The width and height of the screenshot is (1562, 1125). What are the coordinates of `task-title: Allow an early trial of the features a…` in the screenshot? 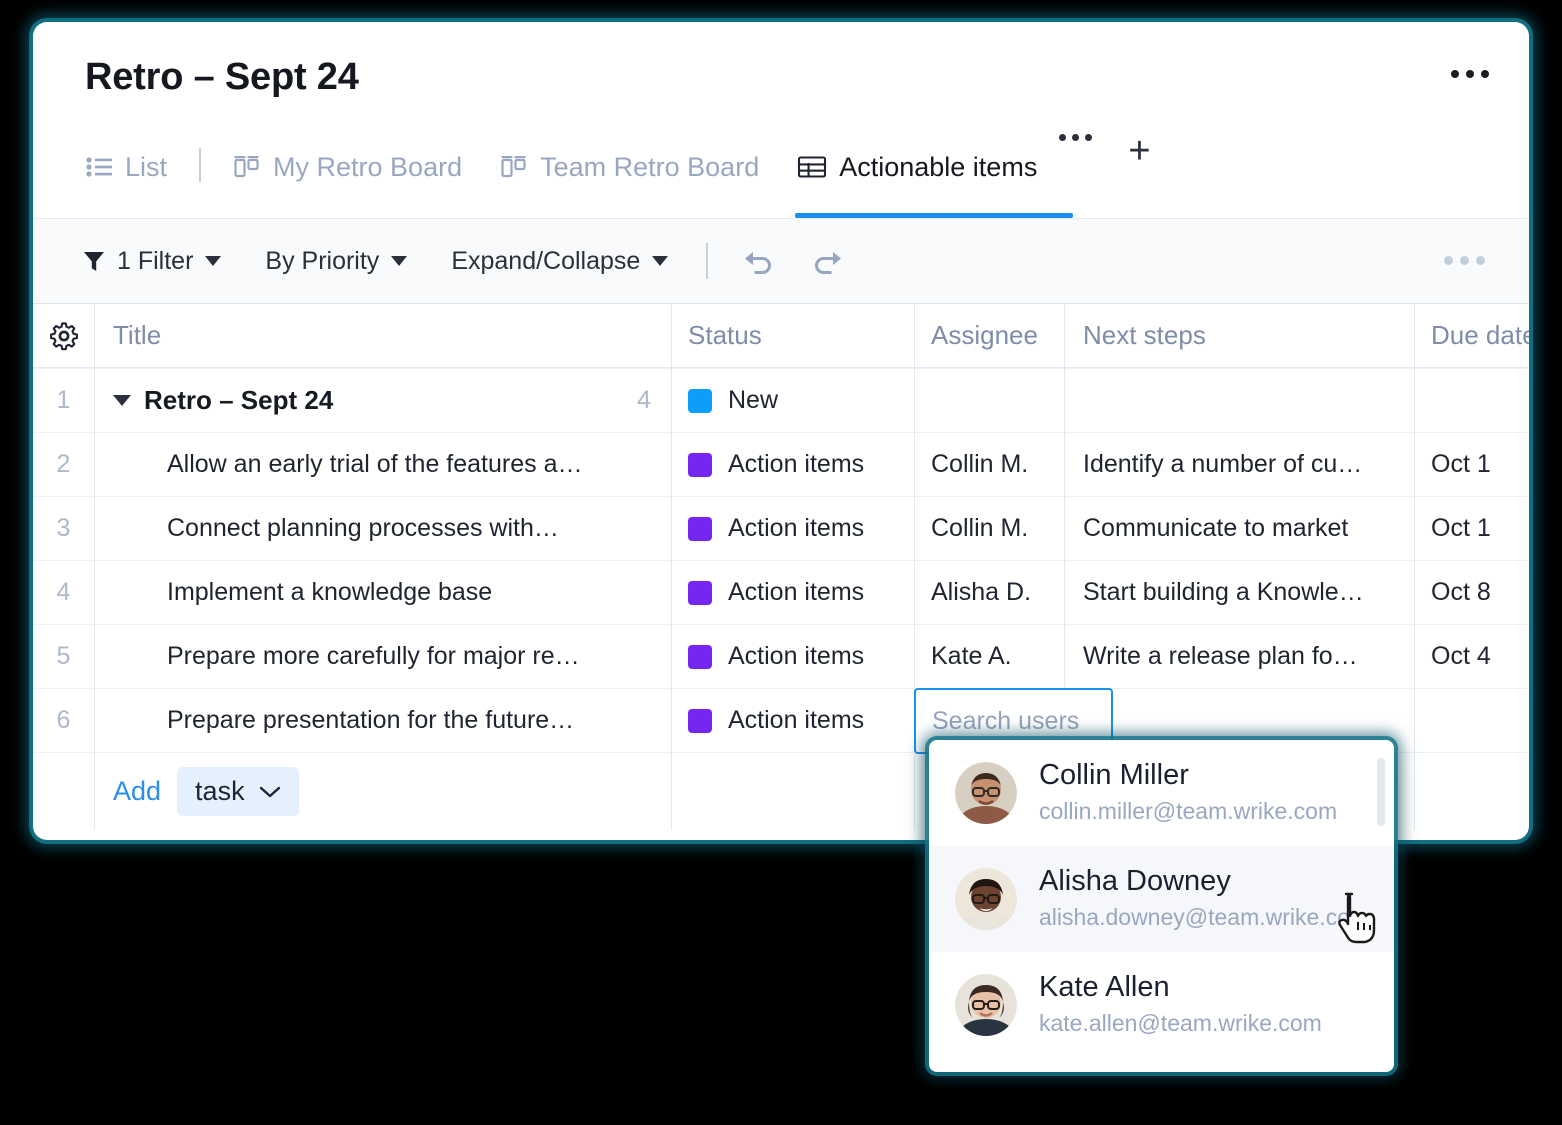 It's located at (375, 464).